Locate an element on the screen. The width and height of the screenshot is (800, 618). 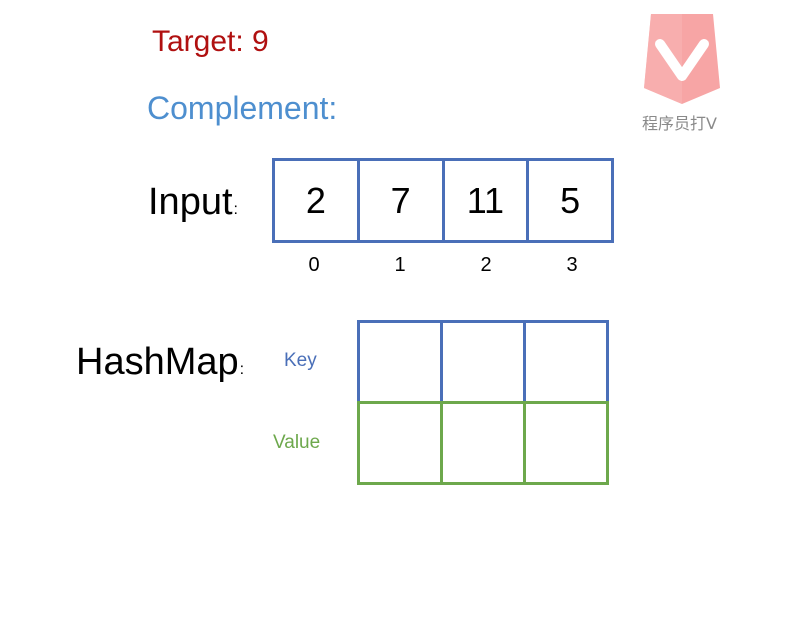
input-array: 2 7 11 5 is located at coordinates (443, 200).